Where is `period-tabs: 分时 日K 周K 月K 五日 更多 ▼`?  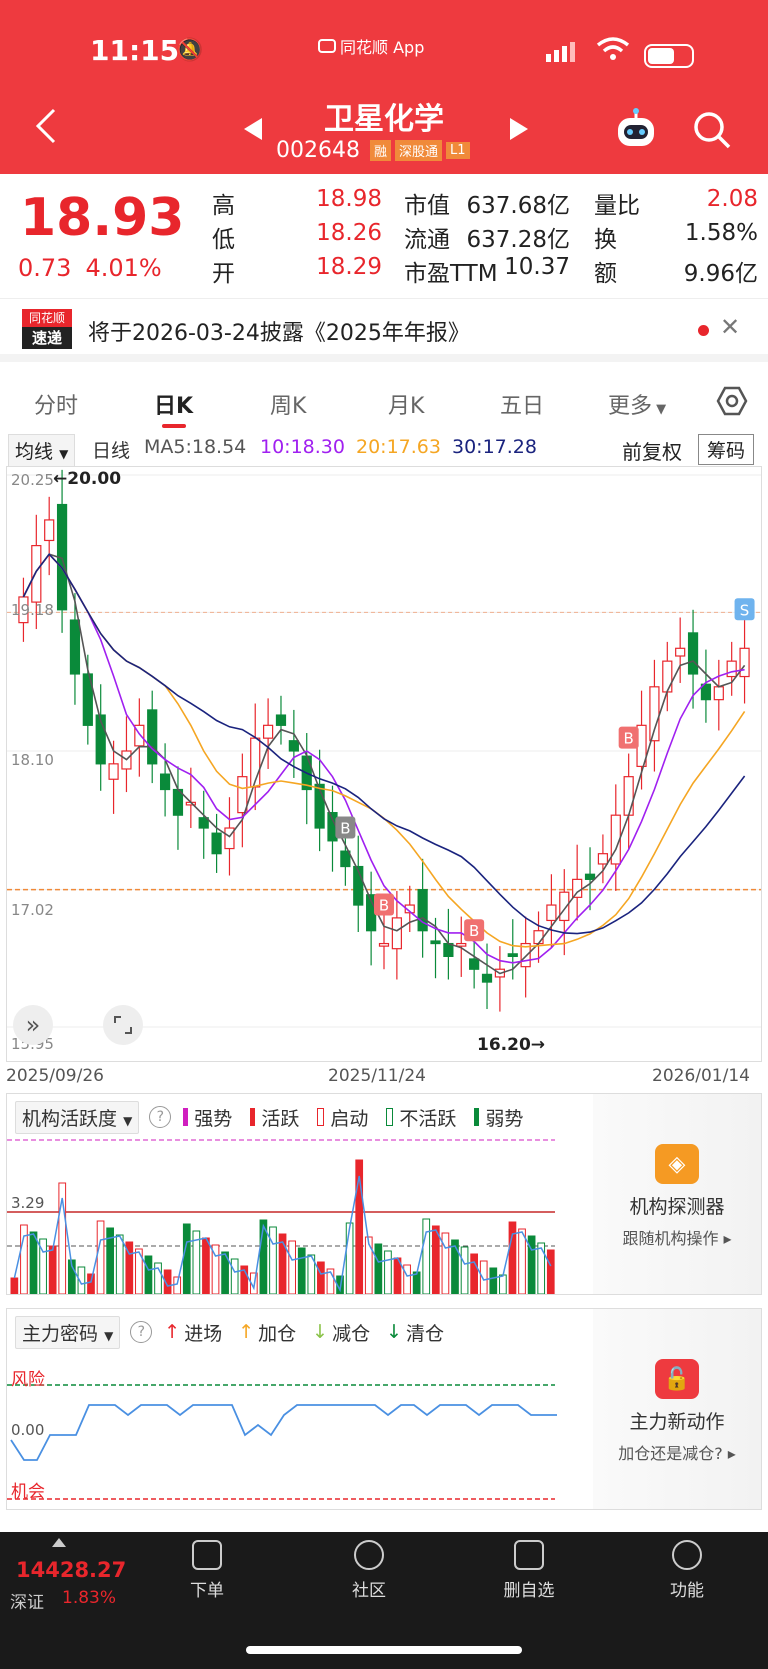
period-tabs: 分时 日K 周K 月K 五日 更多 ▼ is located at coordinates (384, 400).